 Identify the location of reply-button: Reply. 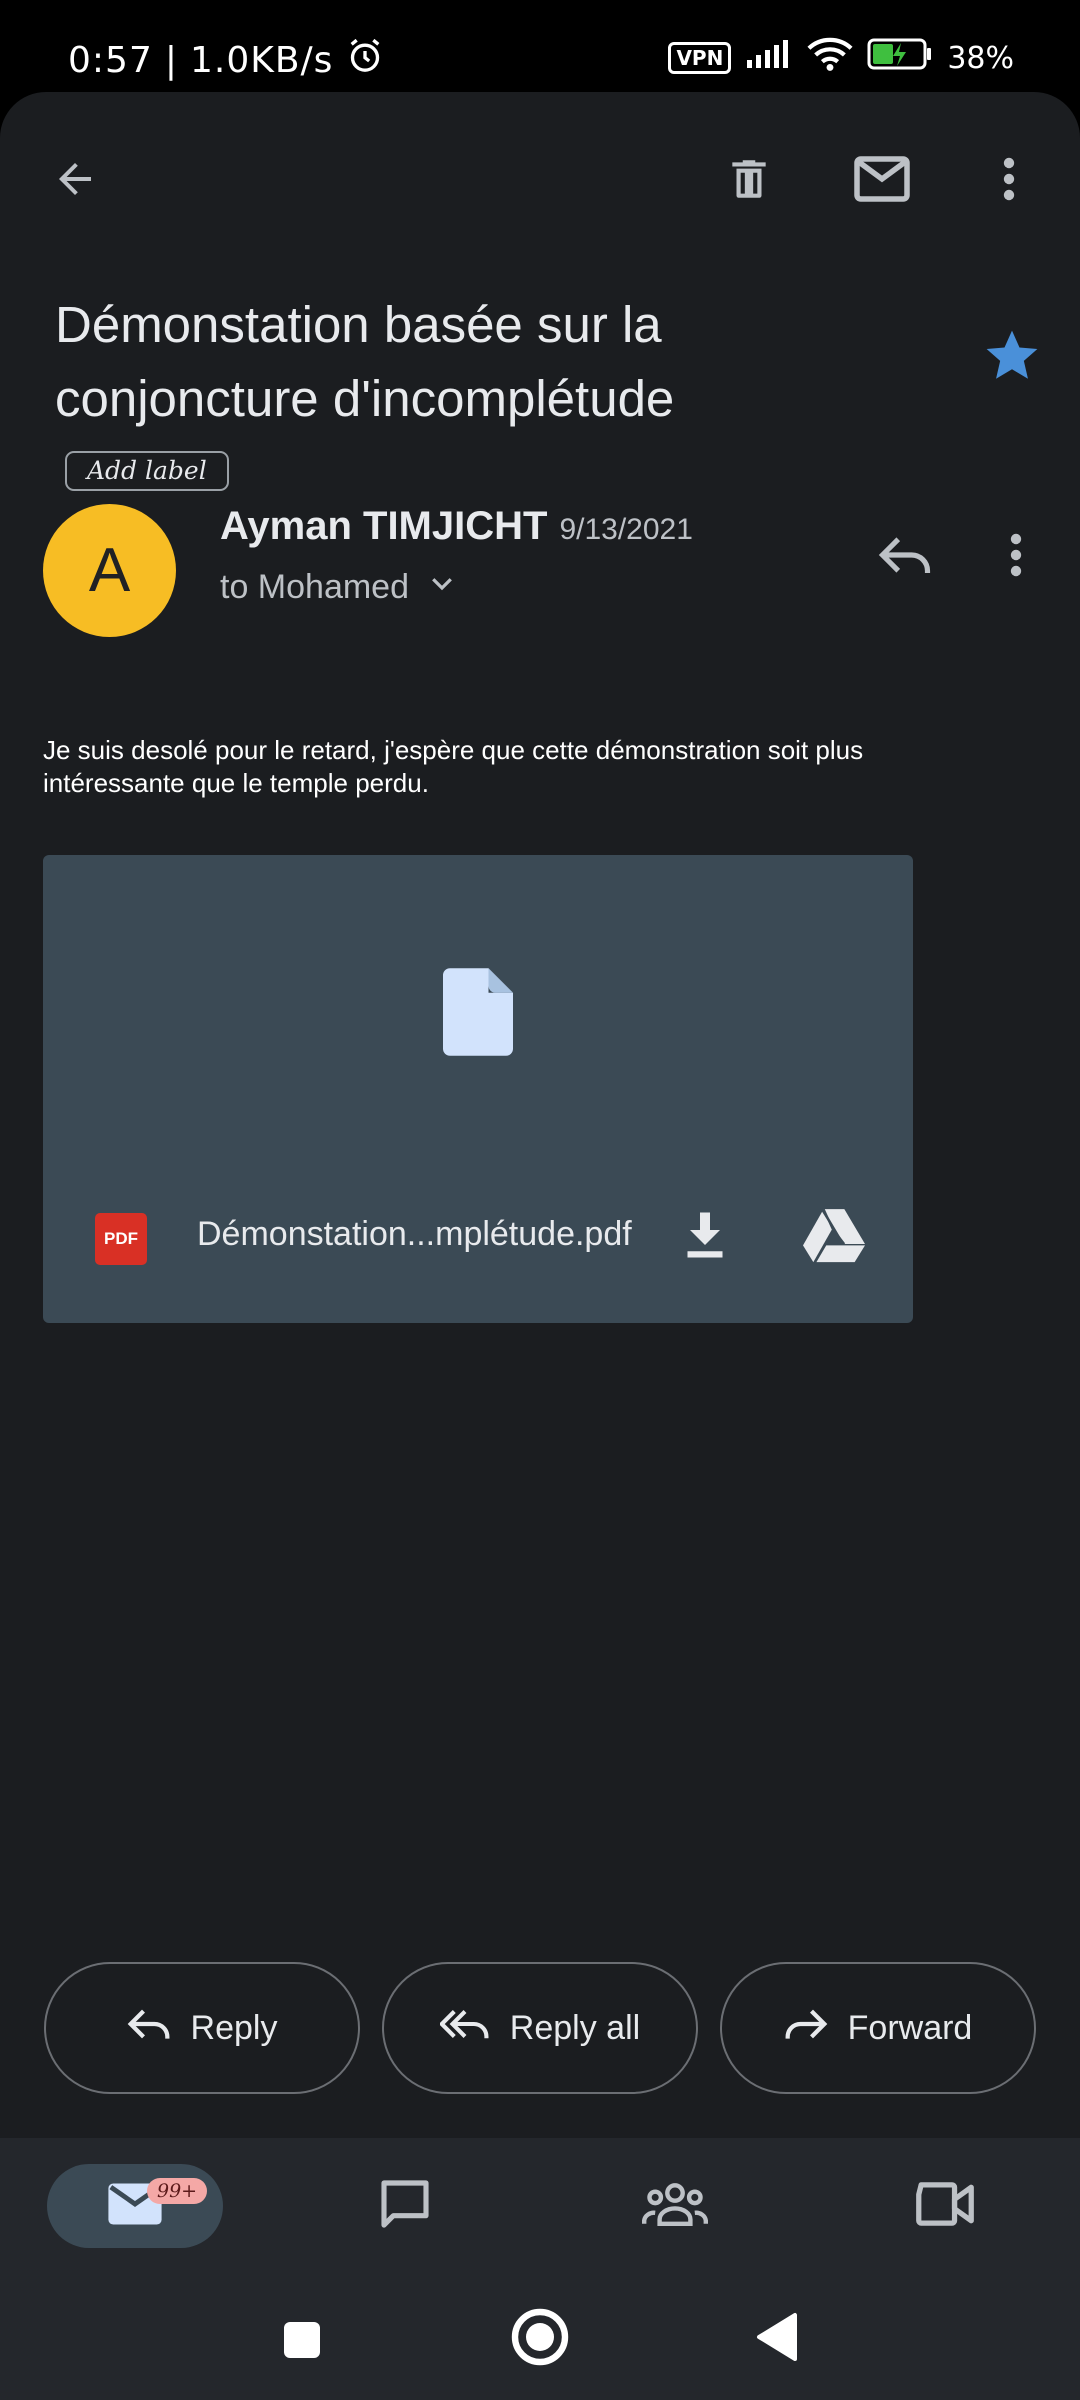
(202, 2028).